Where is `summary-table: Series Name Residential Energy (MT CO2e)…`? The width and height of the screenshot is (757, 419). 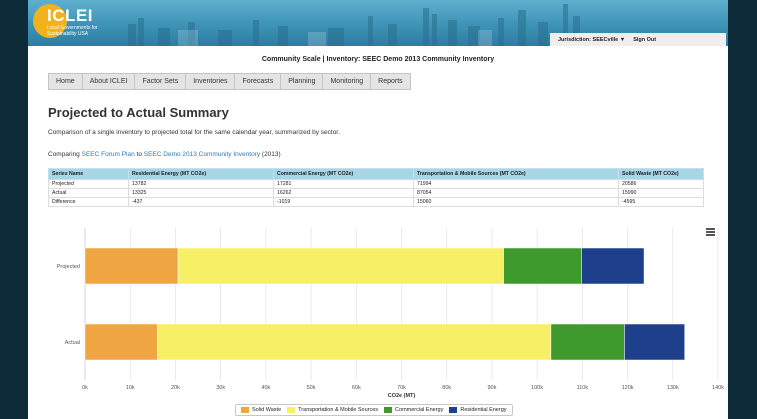
summary-table: Series Name Residential Energy (MT CO2e)… is located at coordinates (376, 187).